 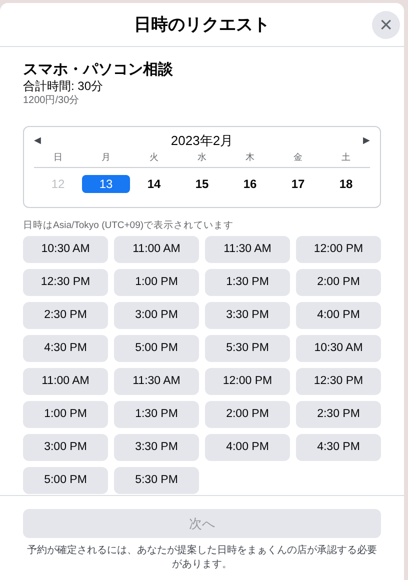 I want to click on timezone-note: 日時はAsia/Tokyo (UTC+09)で表示されています, so click(x=129, y=225).